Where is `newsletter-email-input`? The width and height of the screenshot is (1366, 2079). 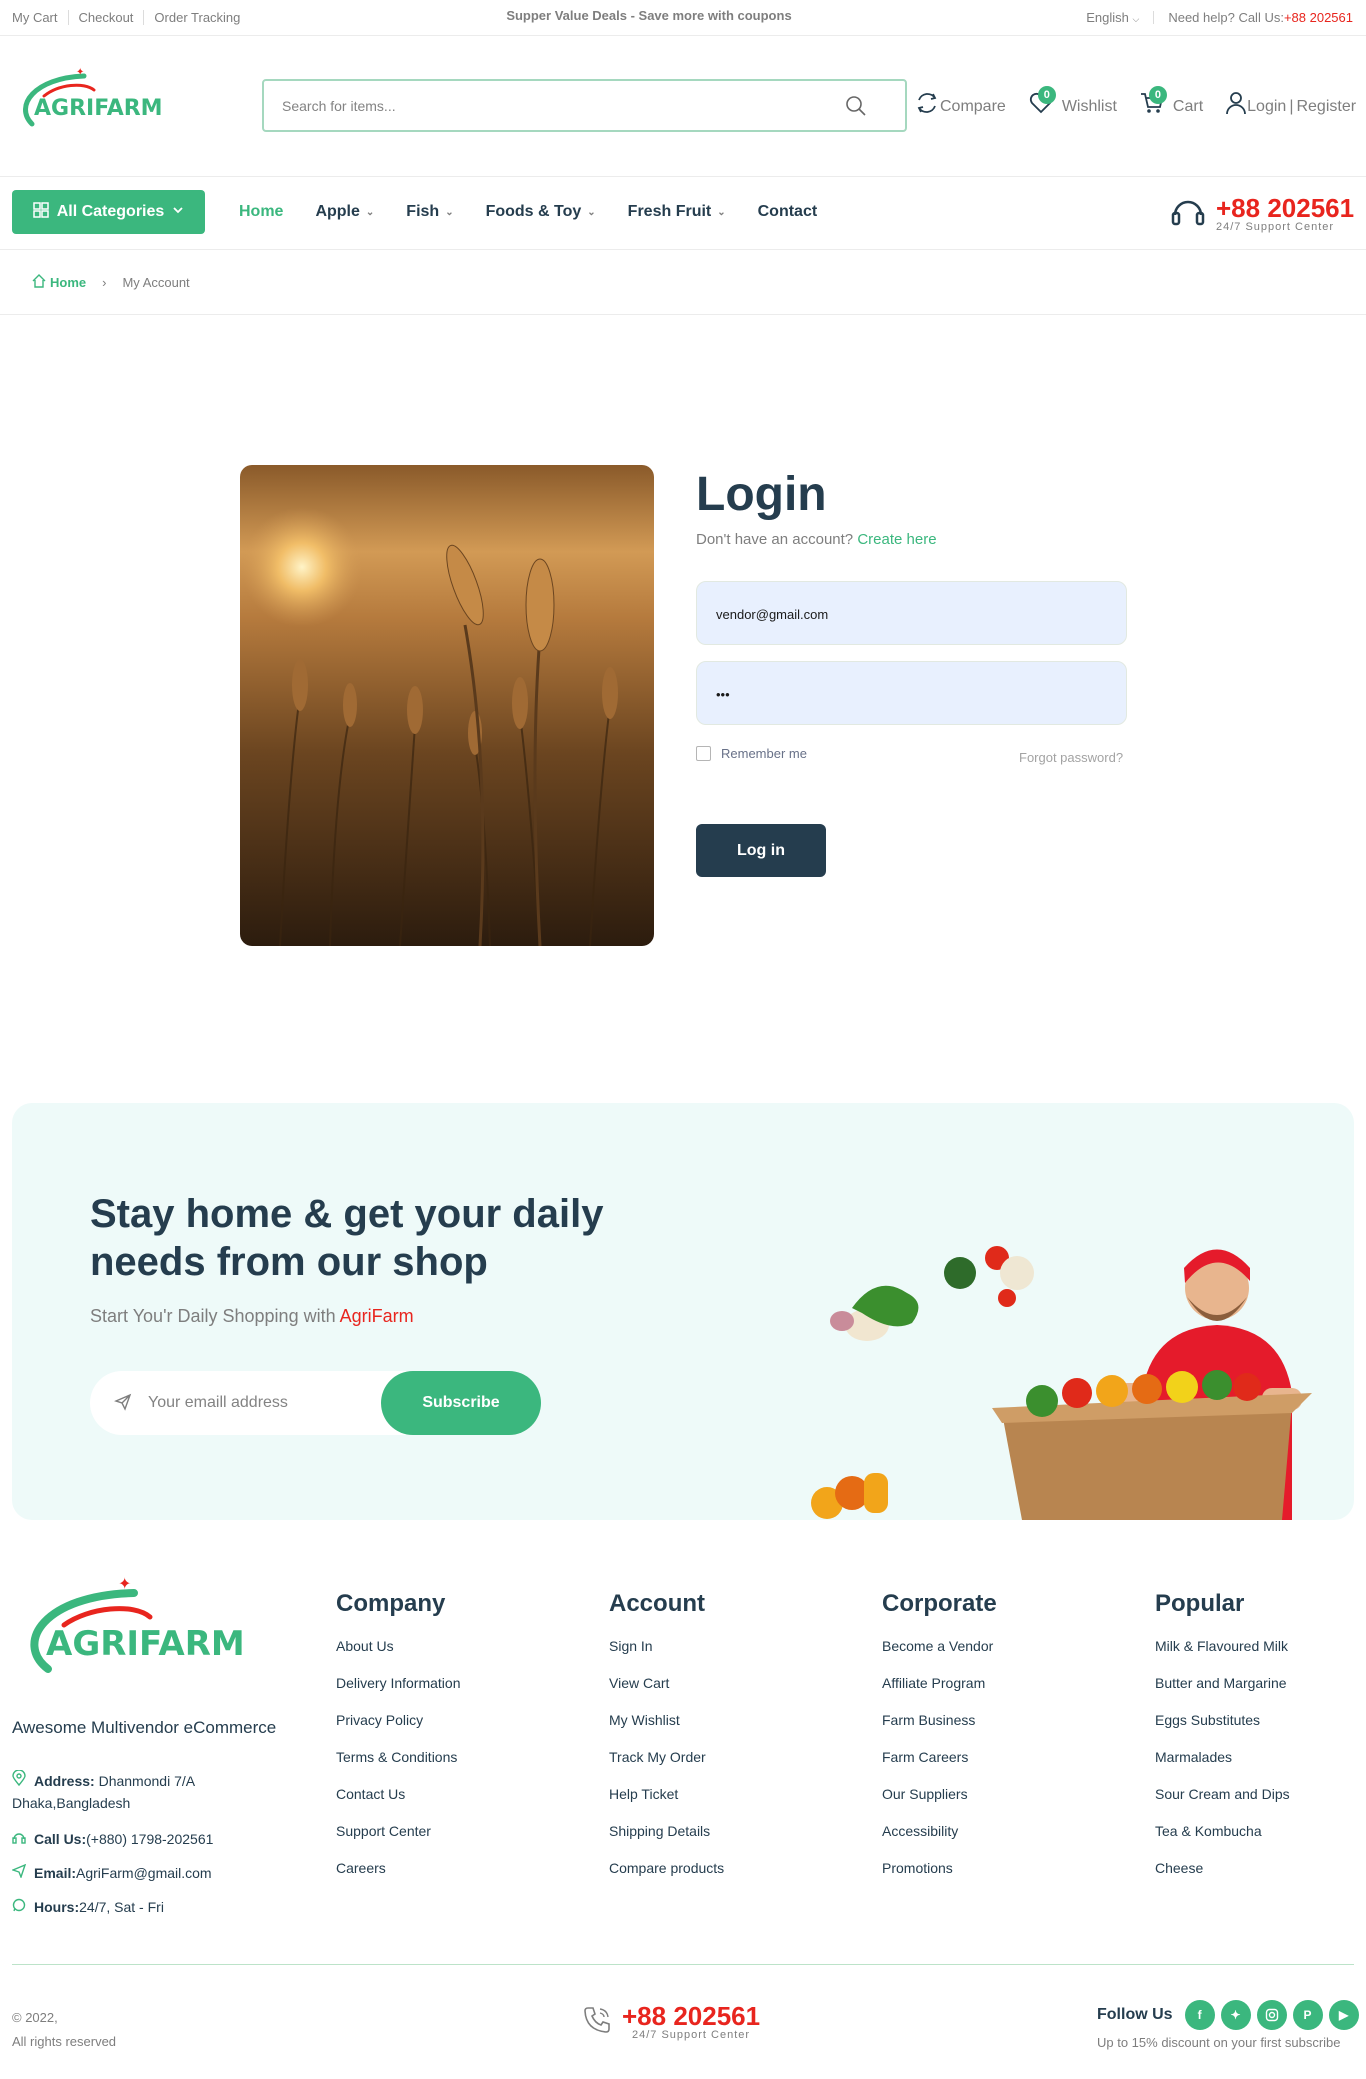 newsletter-email-input is located at coordinates (248, 1403).